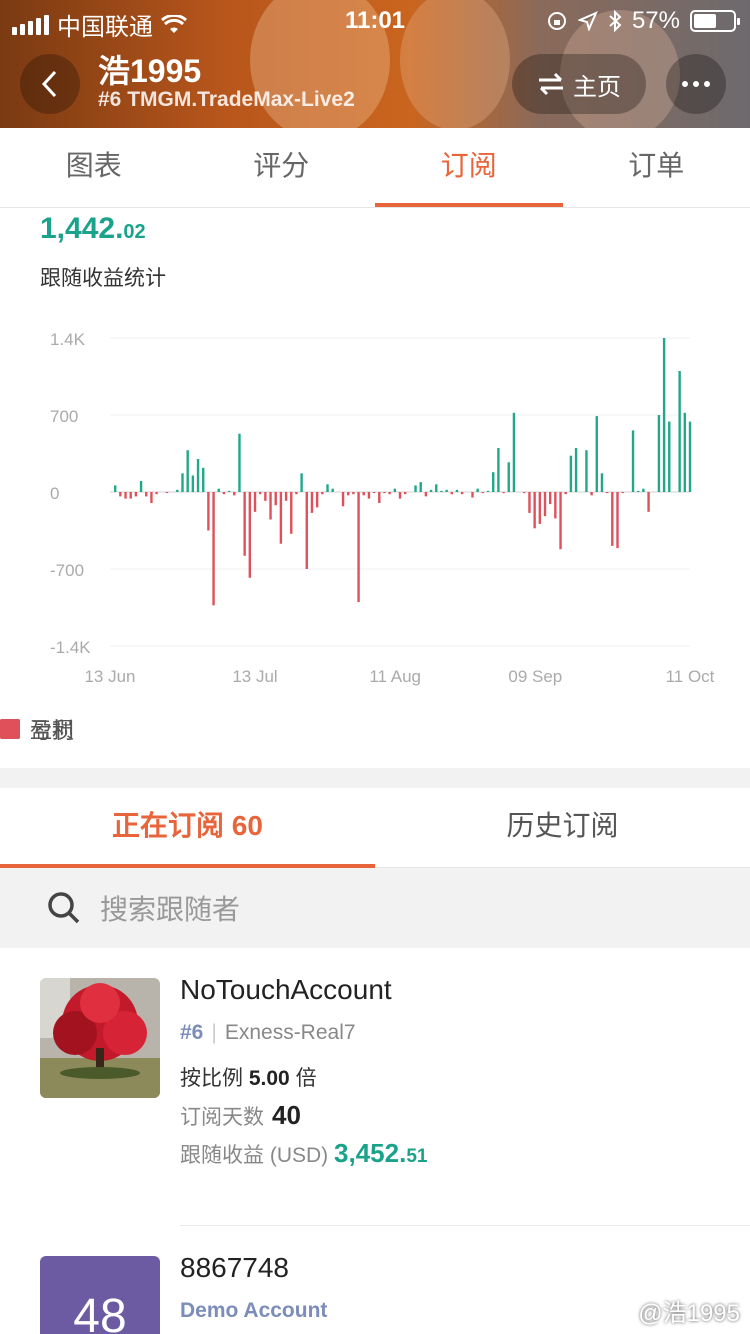  I want to click on follower-profit-label: 跟随收益 (USD), so click(254, 1155).